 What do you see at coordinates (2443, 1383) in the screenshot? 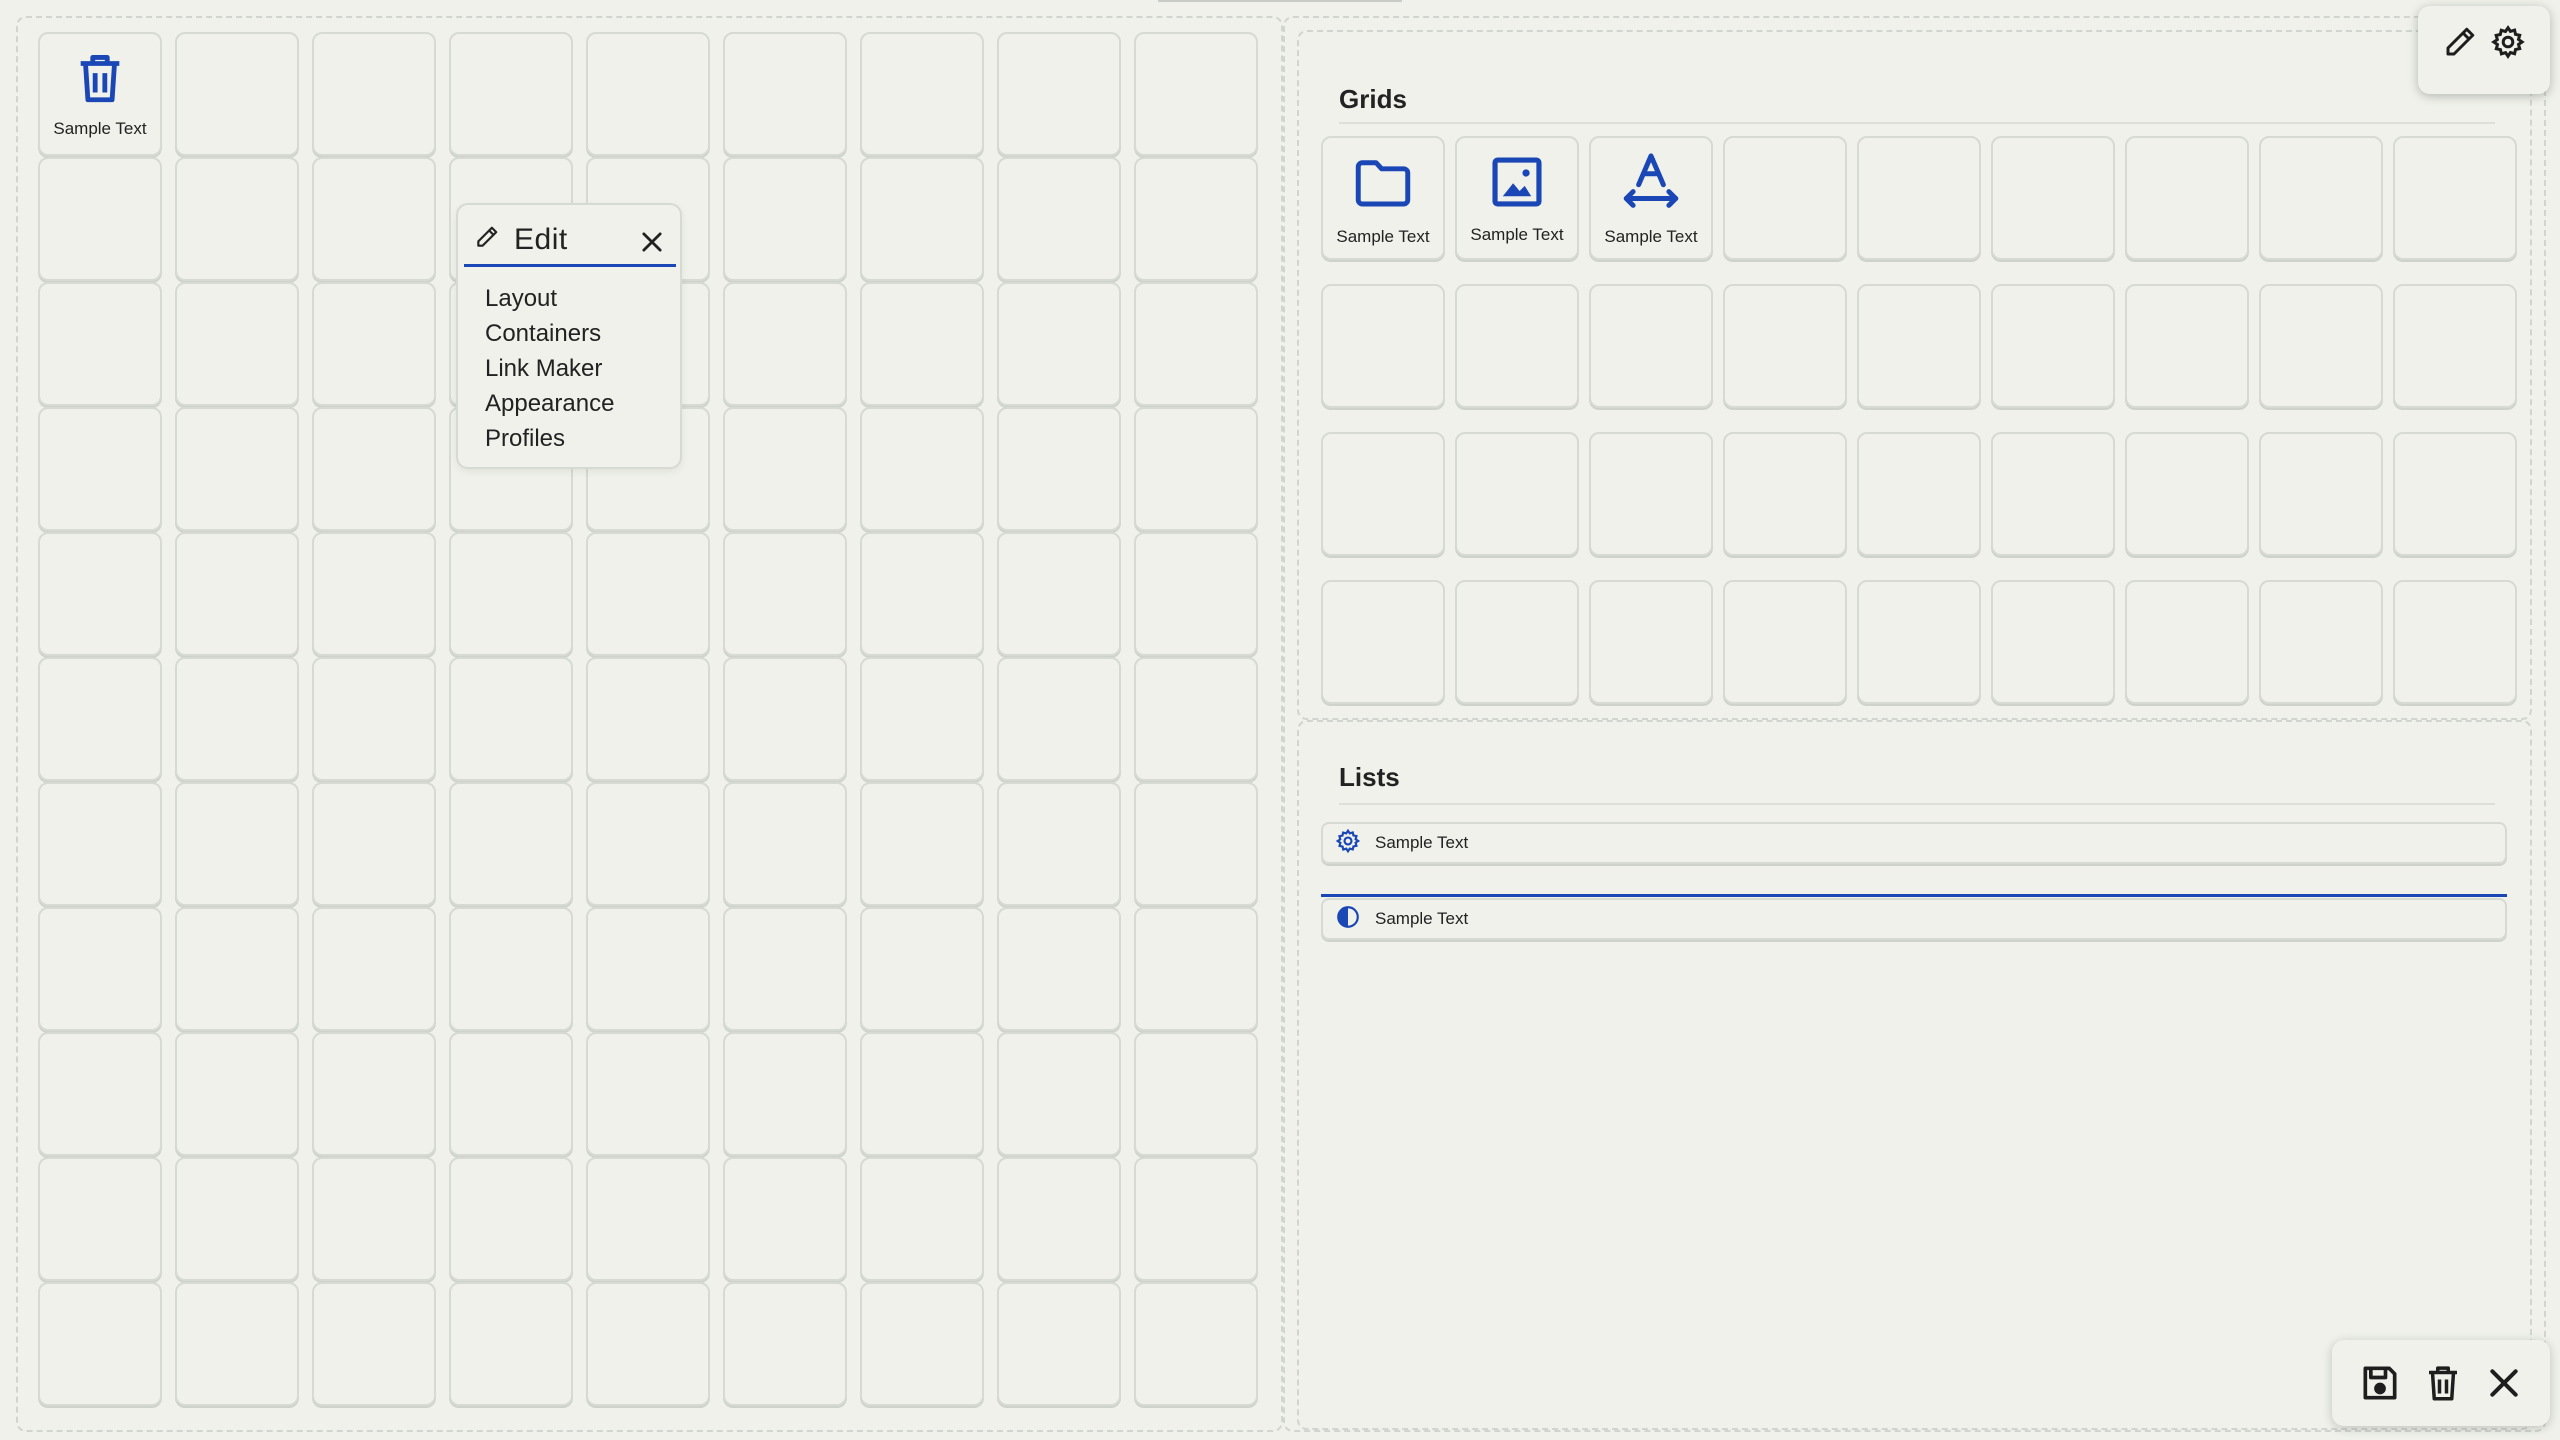
I see `trash-icon` at bounding box center [2443, 1383].